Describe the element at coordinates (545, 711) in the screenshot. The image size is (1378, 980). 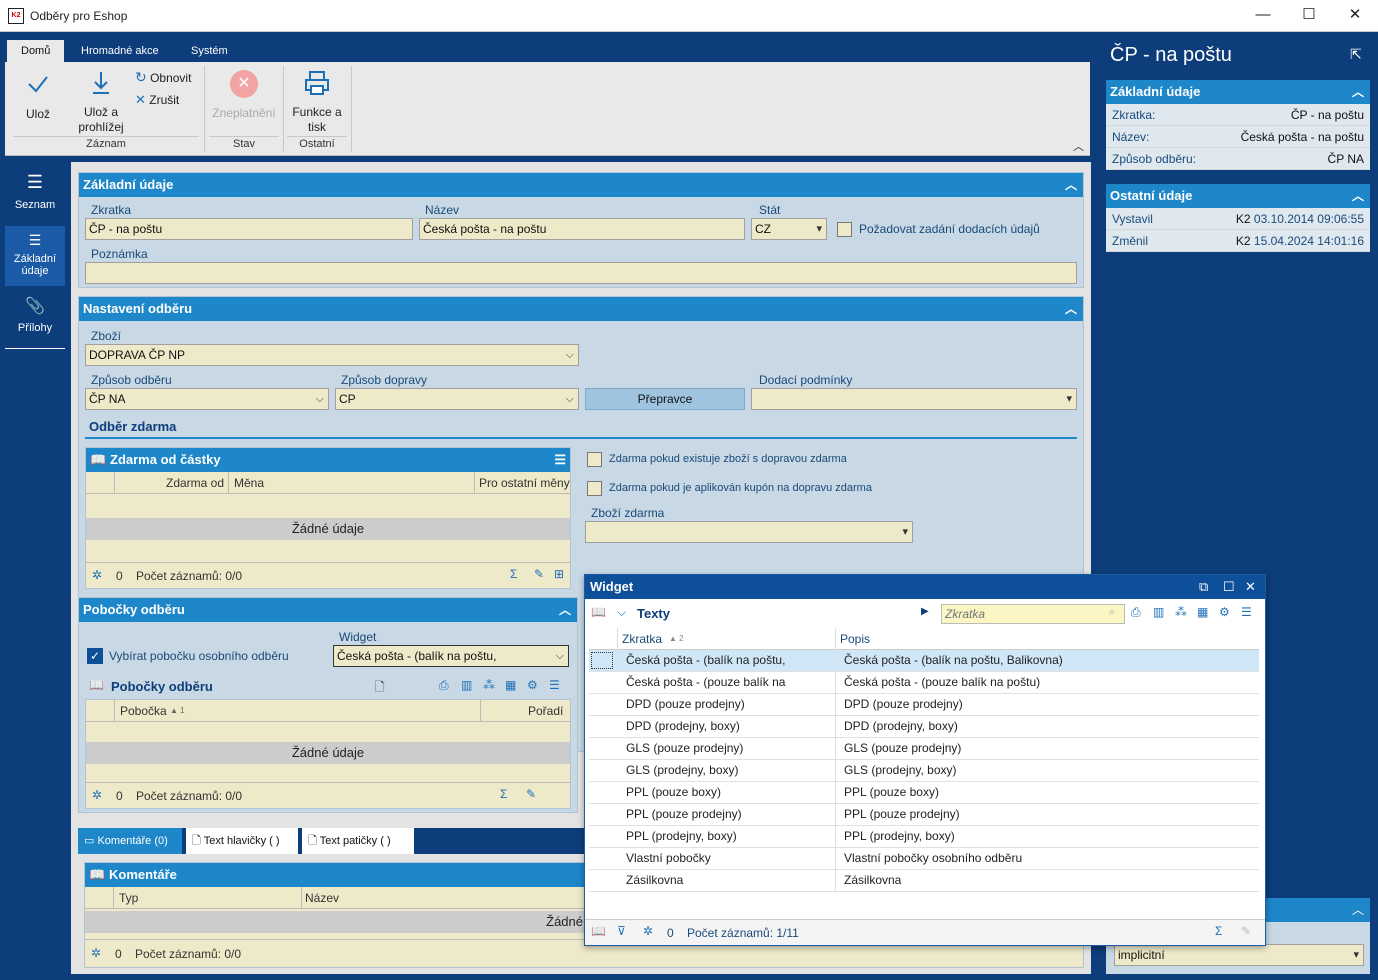
I see `col-order: Pořadí` at that location.